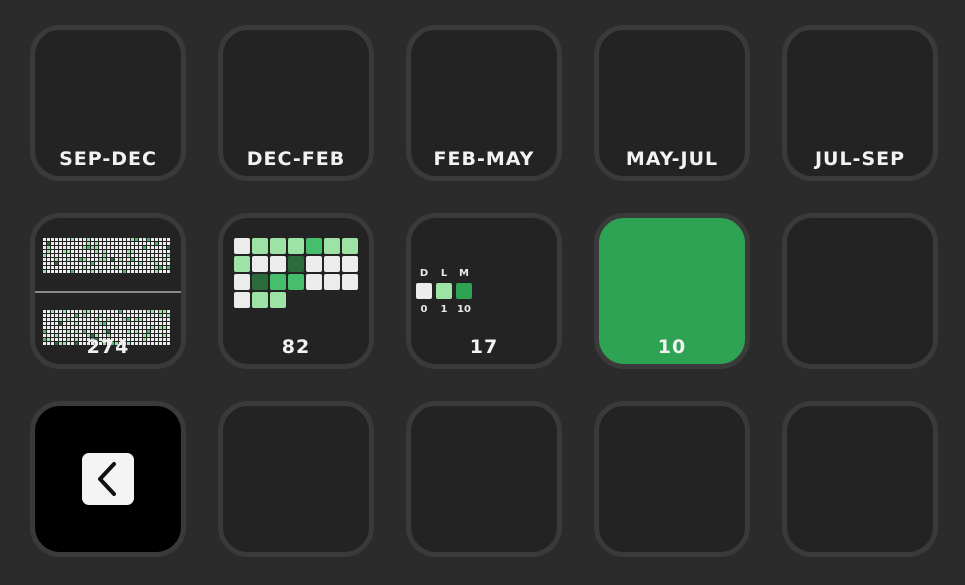 Image resolution: width=965 pixels, height=585 pixels. I want to click on heatmap-key-feb-may: FEB-MAY, so click(484, 103).